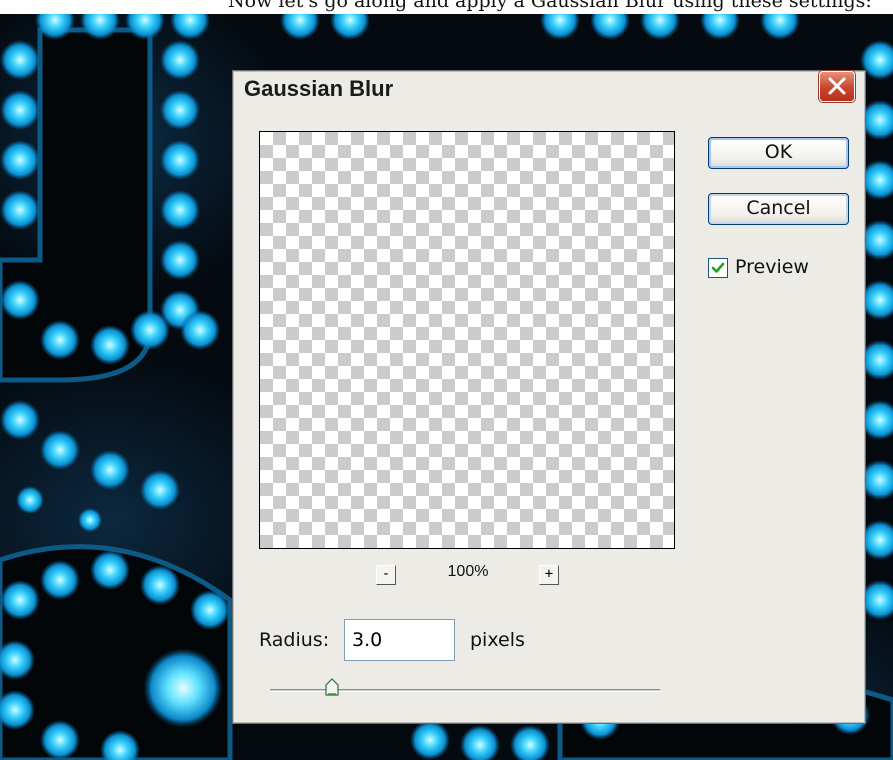  I want to click on preview-checkbox, so click(718, 268).